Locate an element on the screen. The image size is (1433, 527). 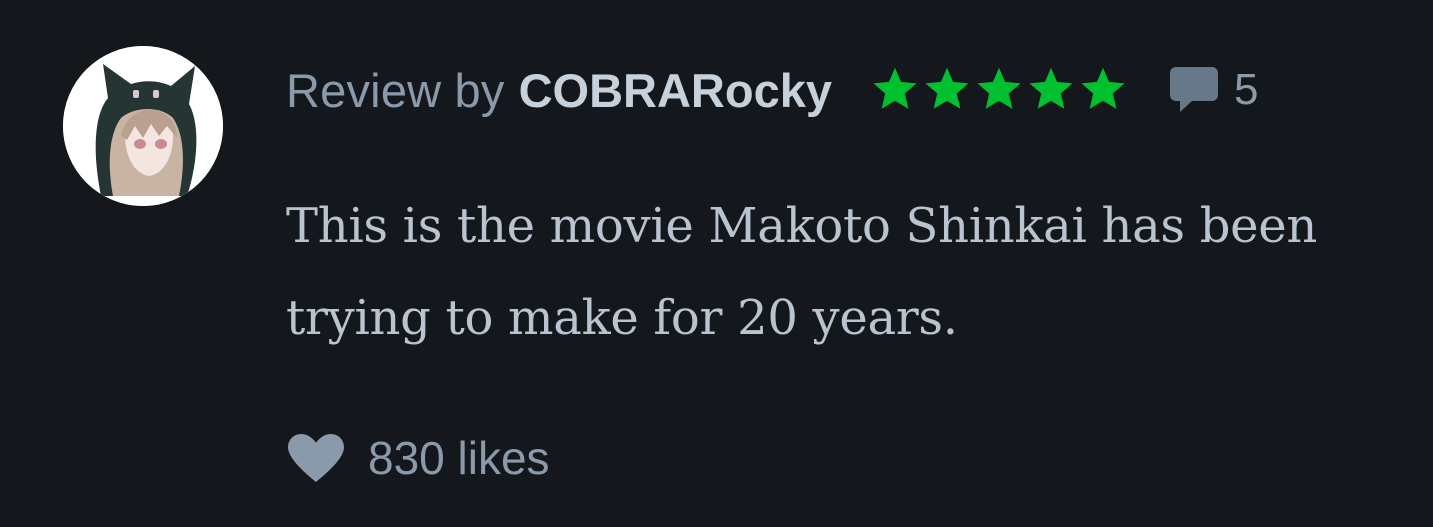
avatar is located at coordinates (143, 126).